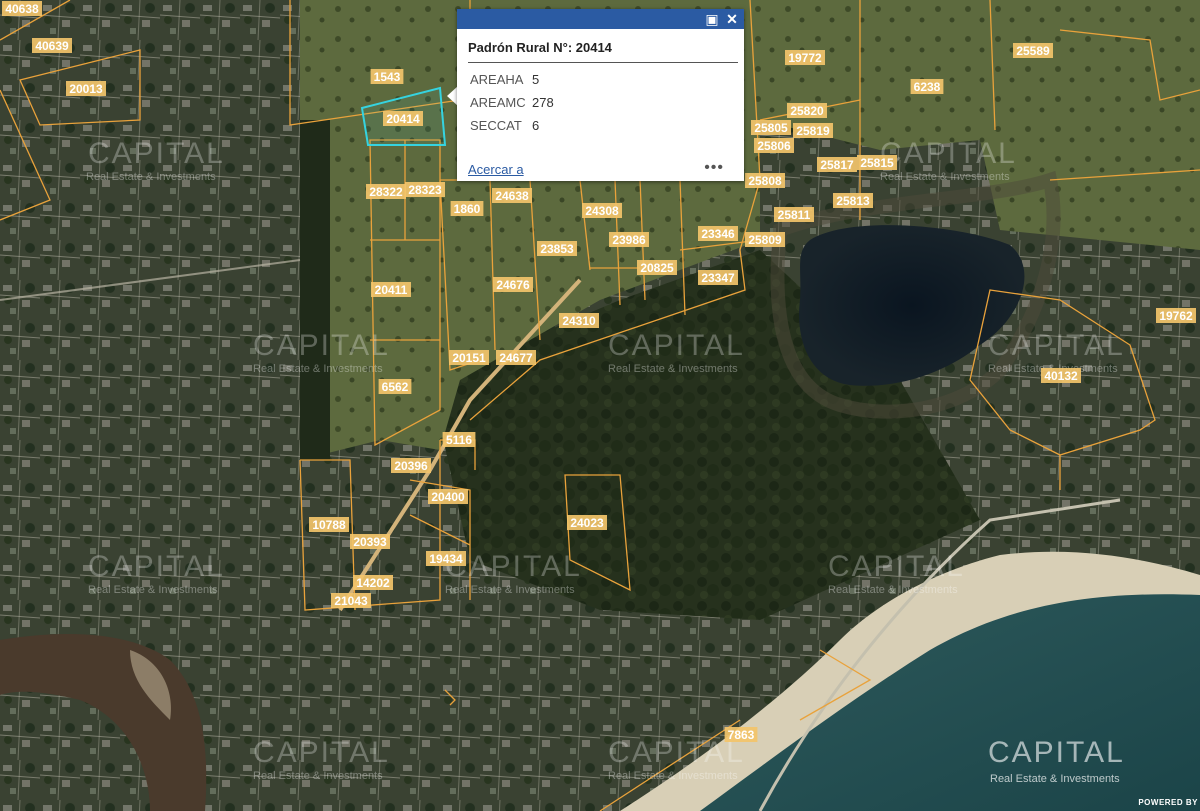 This screenshot has width=1200, height=811. What do you see at coordinates (579, 321) in the screenshot?
I see `parcel-label: 24310` at bounding box center [579, 321].